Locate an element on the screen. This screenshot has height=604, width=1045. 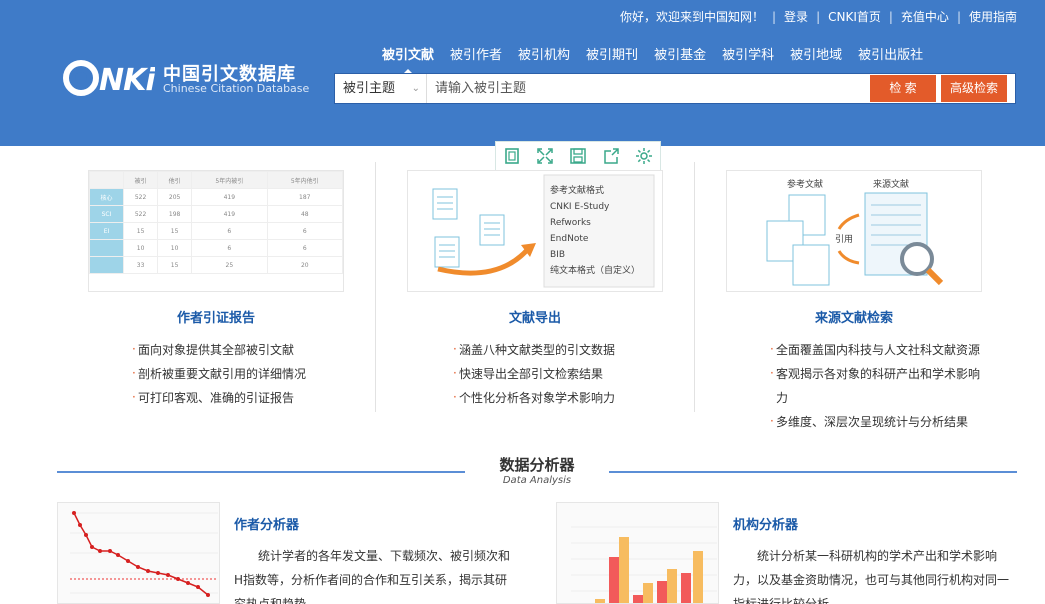
cnki-logo: NKi 中国引文数据库 Chinese Citation Database is located at coordinates (186, 79).